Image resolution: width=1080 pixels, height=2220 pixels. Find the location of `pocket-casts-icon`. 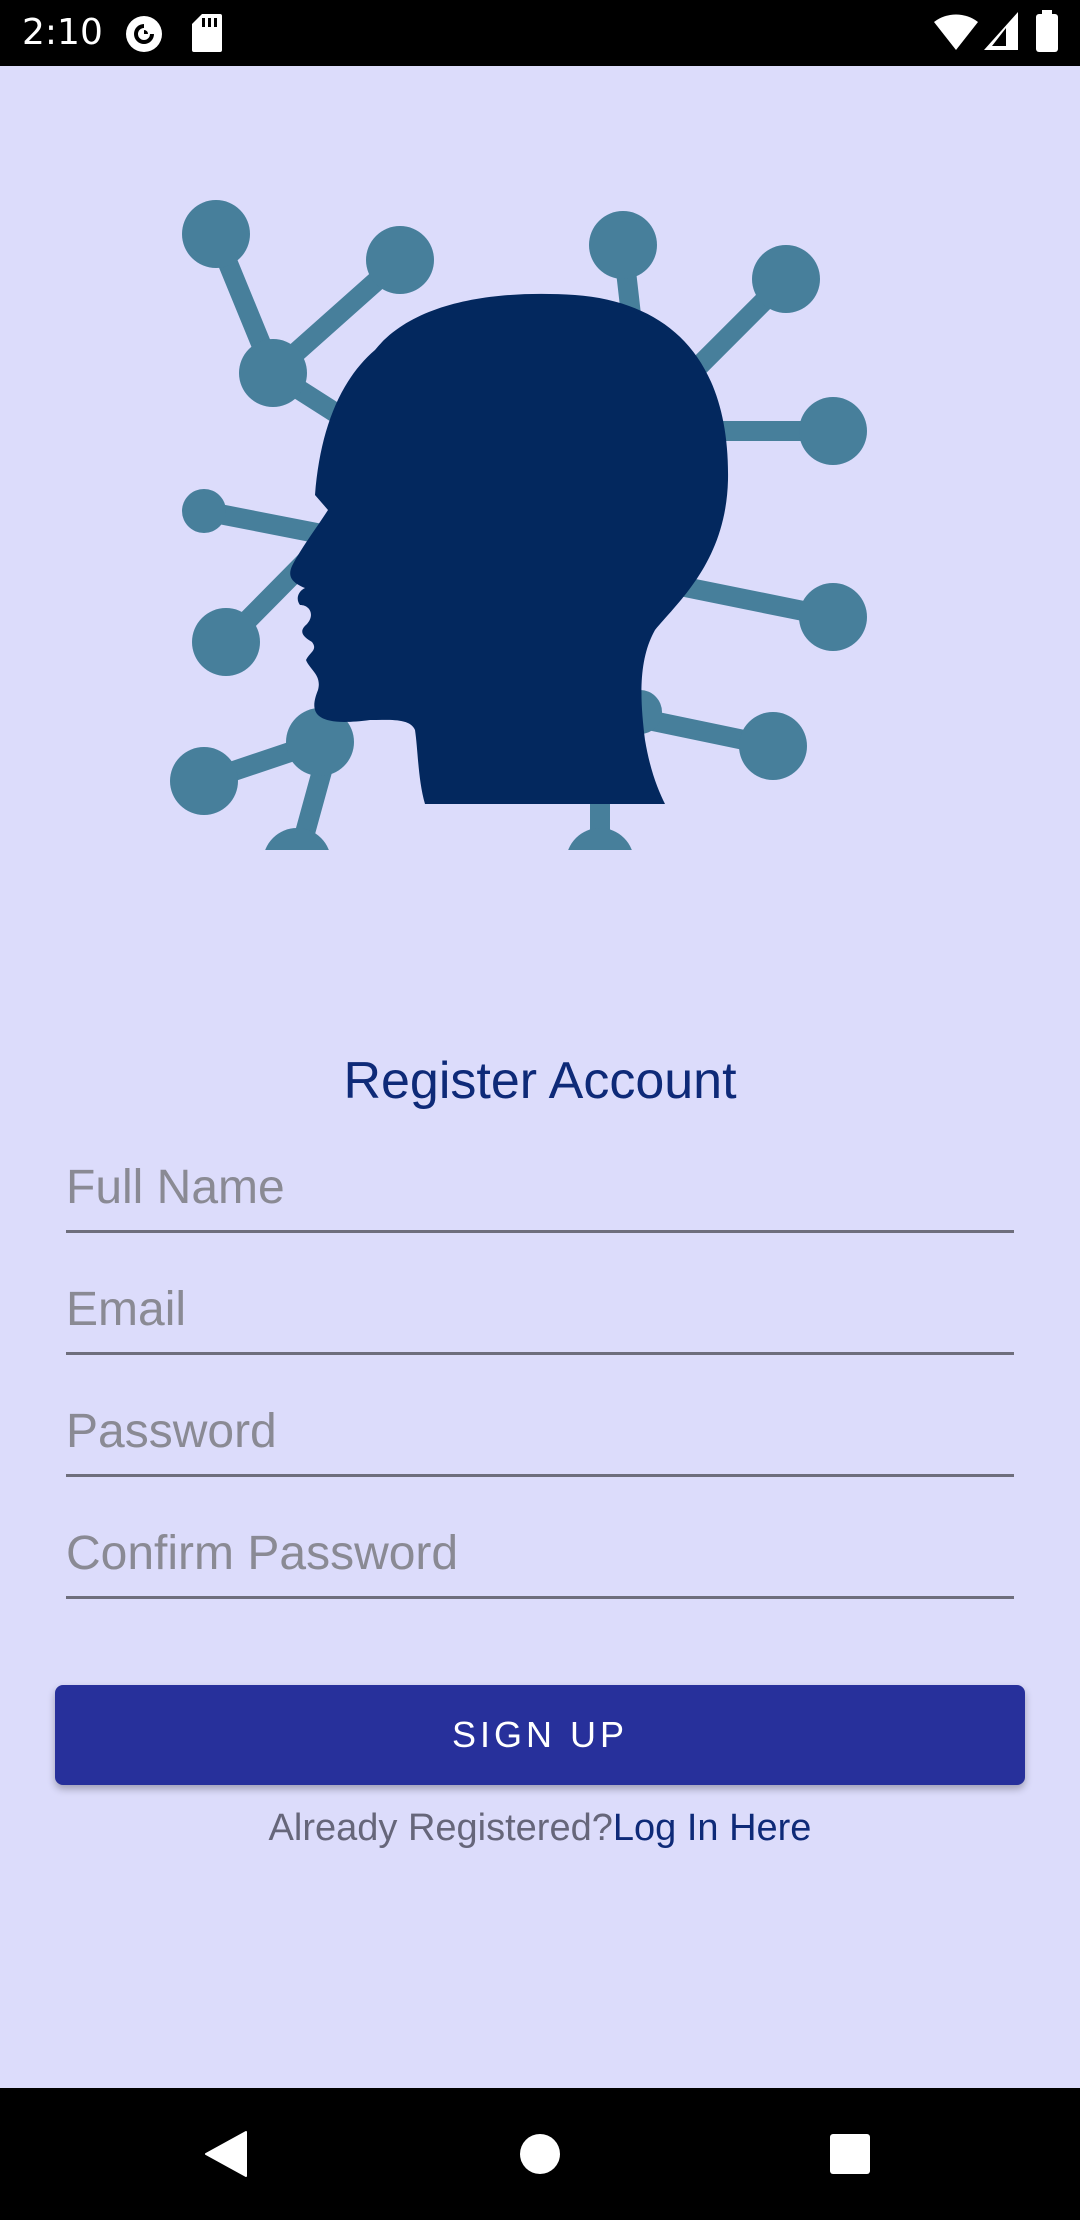

pocket-casts-icon is located at coordinates (144, 33).